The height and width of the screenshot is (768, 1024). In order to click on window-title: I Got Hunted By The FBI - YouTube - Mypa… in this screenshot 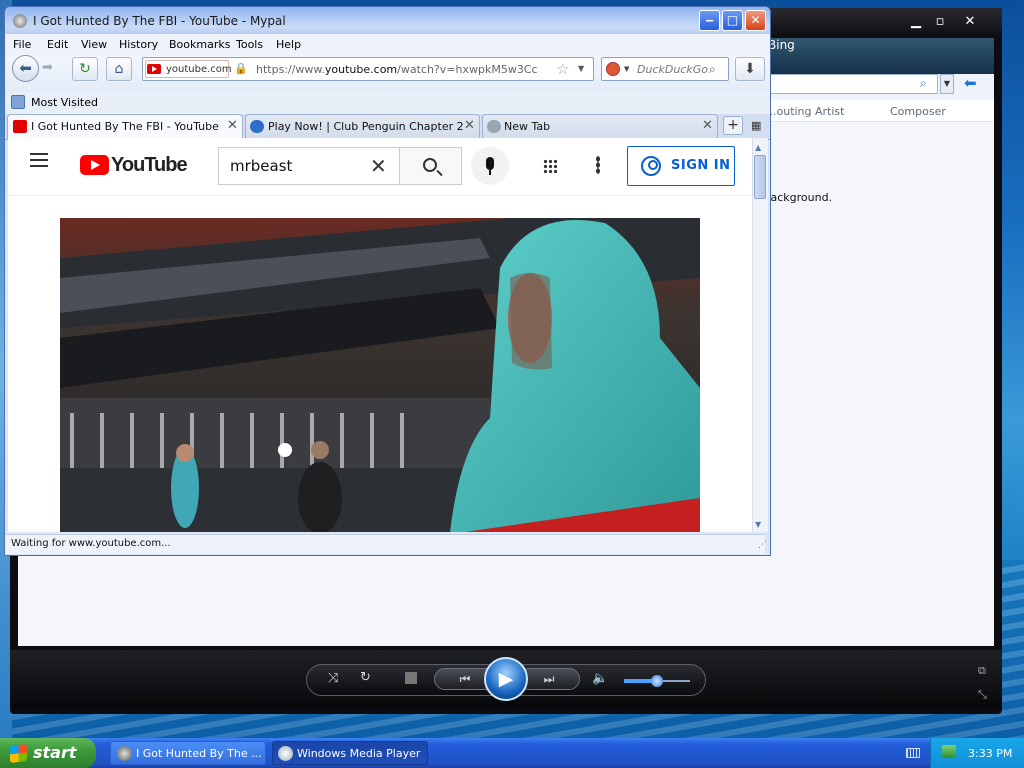, I will do `click(159, 21)`.